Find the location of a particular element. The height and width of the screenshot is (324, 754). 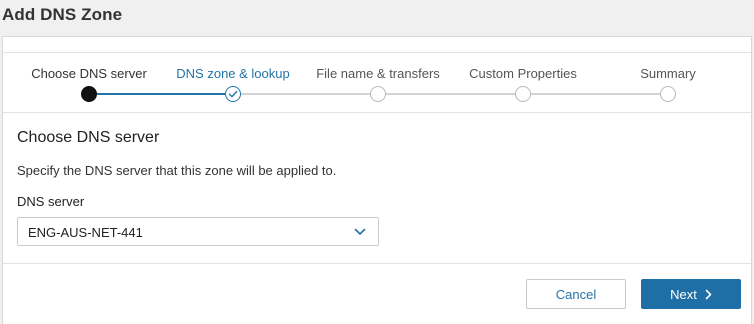

step-label-dns-zone-lookup: DNS zone & lookup is located at coordinates (232, 73).